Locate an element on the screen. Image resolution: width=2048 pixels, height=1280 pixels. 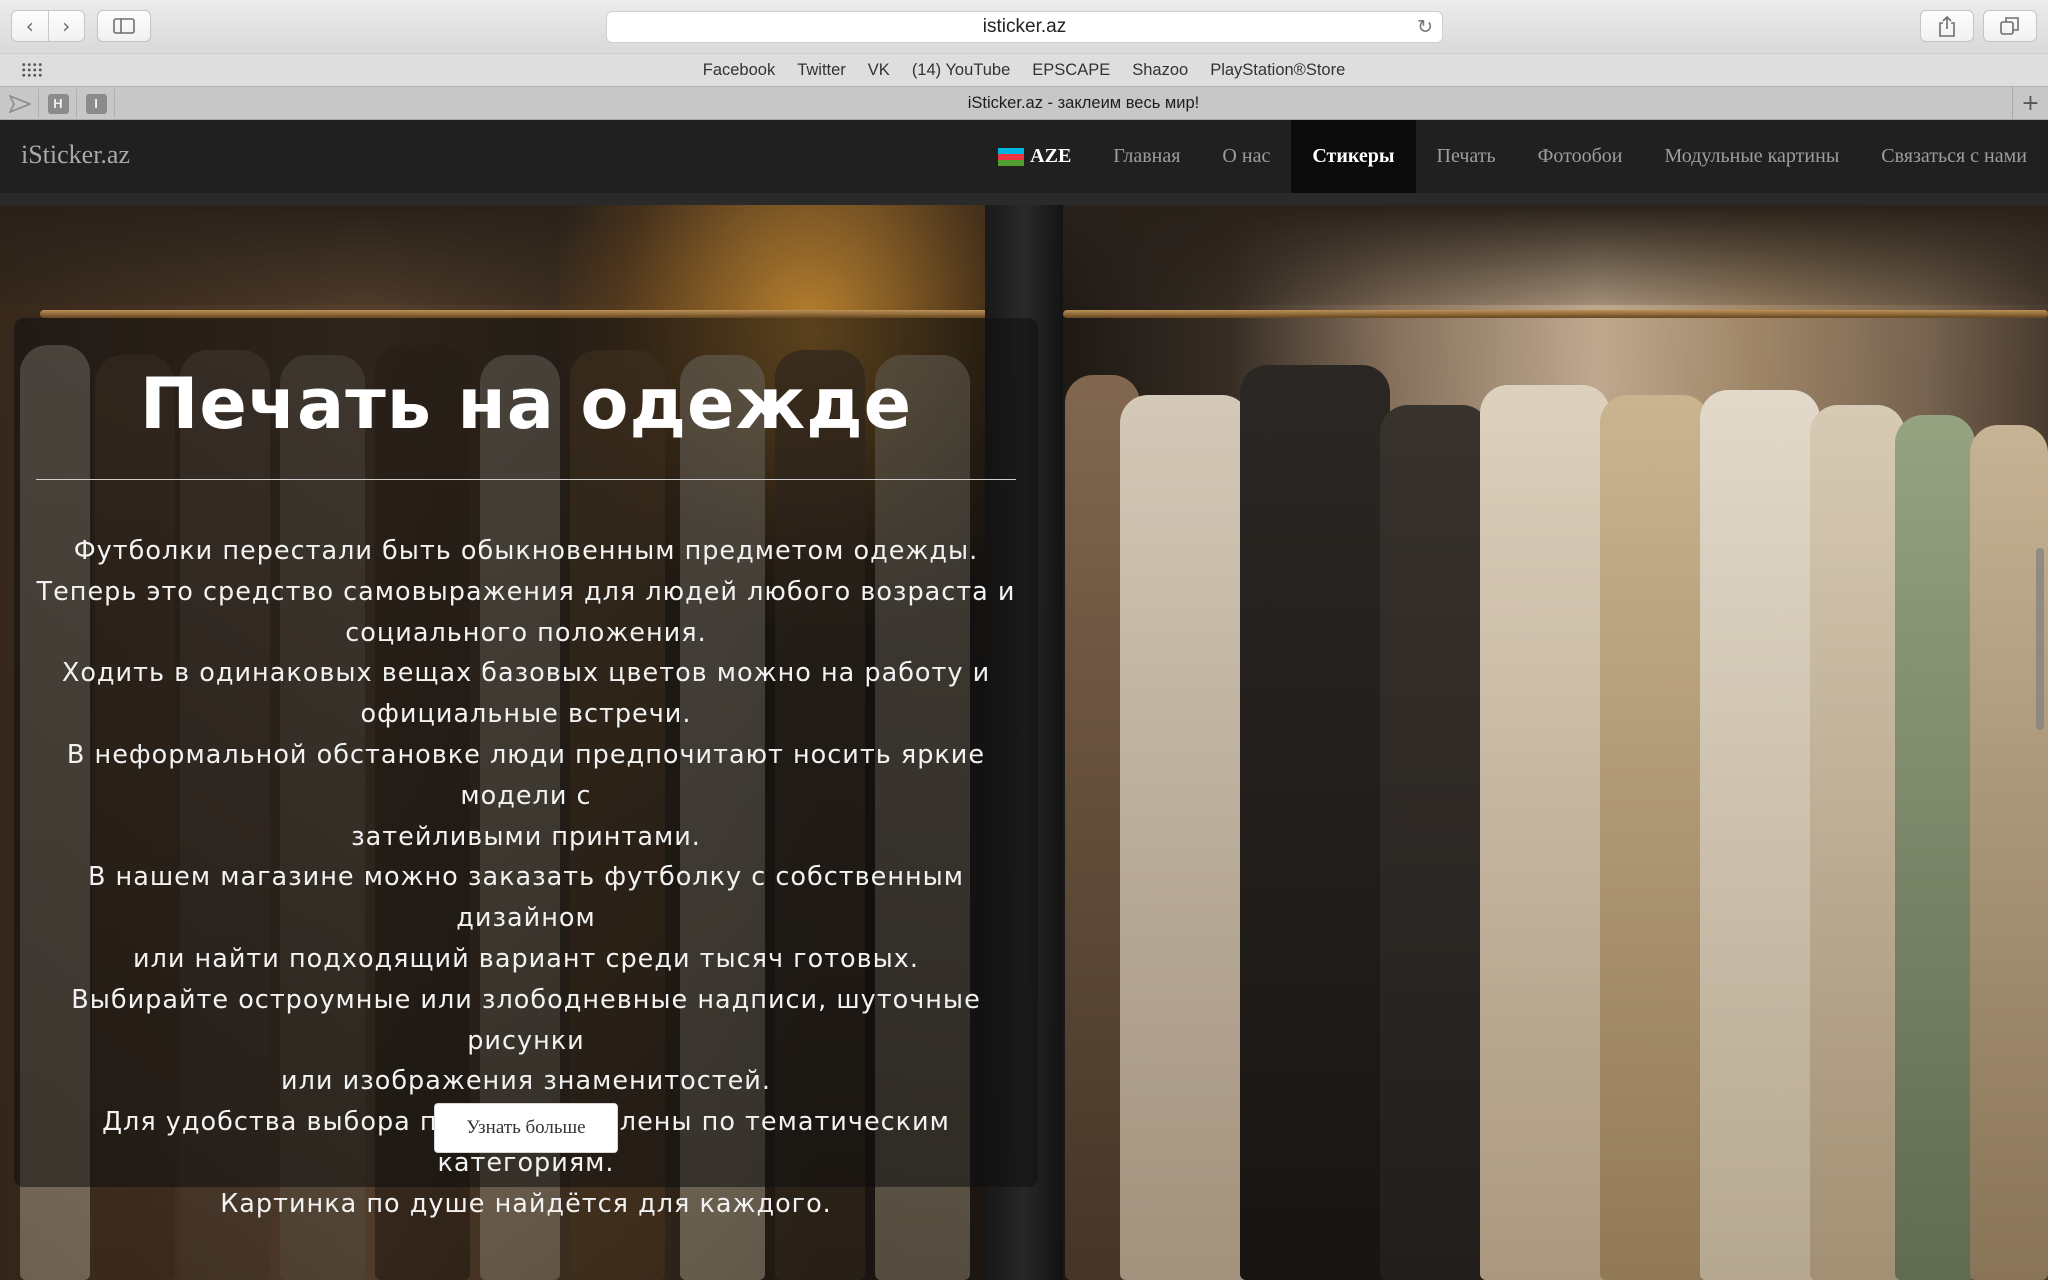
page-scrollbar is located at coordinates (2040, 639).